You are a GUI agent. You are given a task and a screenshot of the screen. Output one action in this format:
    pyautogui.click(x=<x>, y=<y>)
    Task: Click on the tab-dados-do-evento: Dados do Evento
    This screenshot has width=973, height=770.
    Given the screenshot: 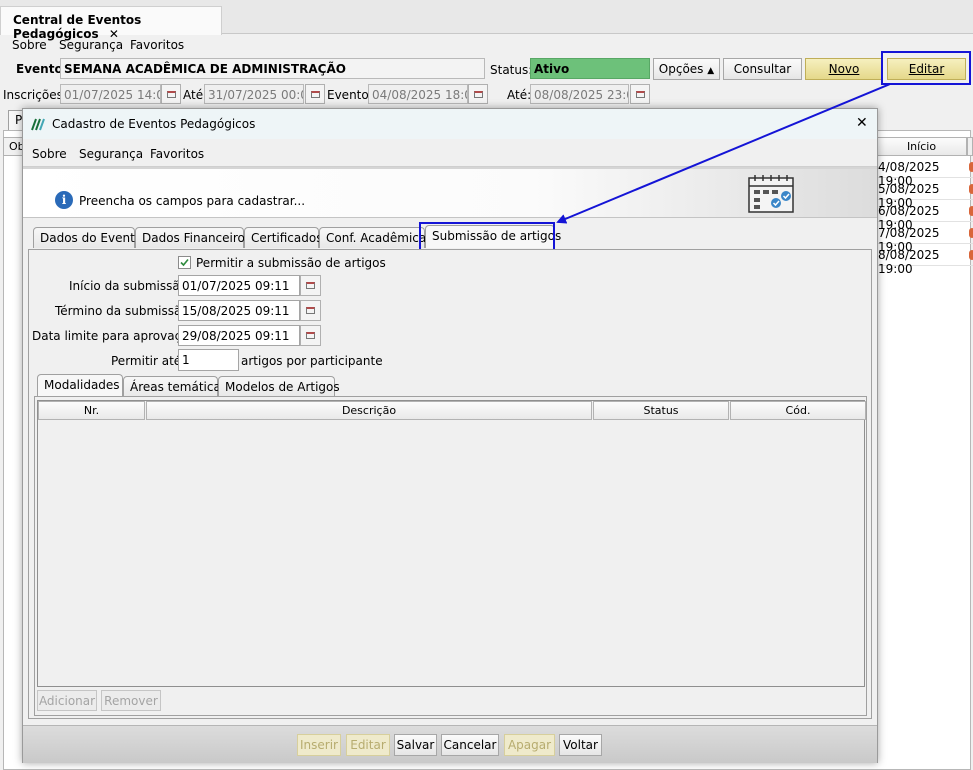 What is the action you would take?
    pyautogui.click(x=87, y=237)
    